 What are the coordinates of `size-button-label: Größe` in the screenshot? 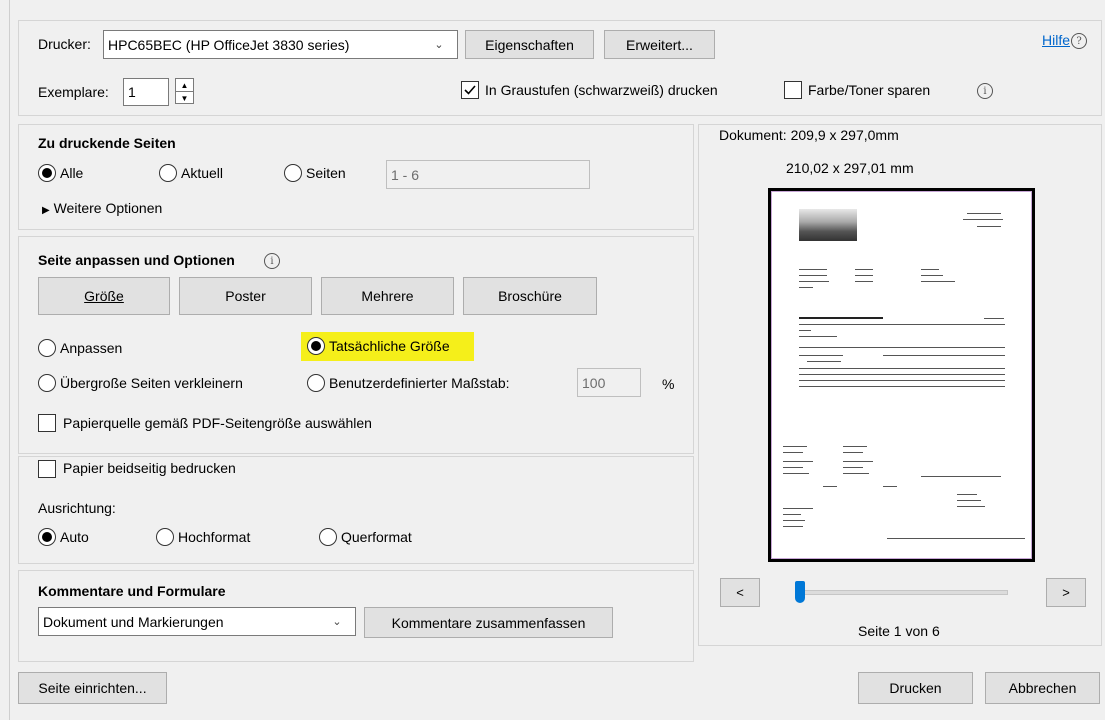 It's located at (104, 296).